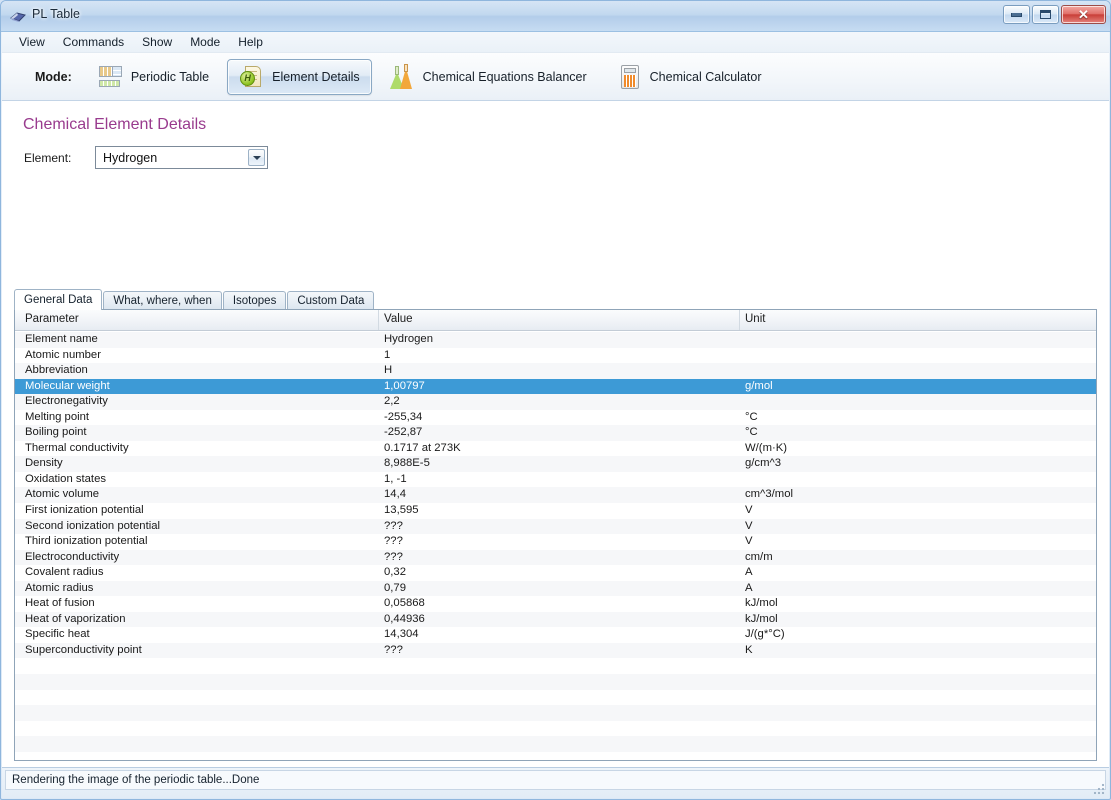  What do you see at coordinates (555, 42) in the screenshot?
I see `menu-bar: View Commands Show Mode Help` at bounding box center [555, 42].